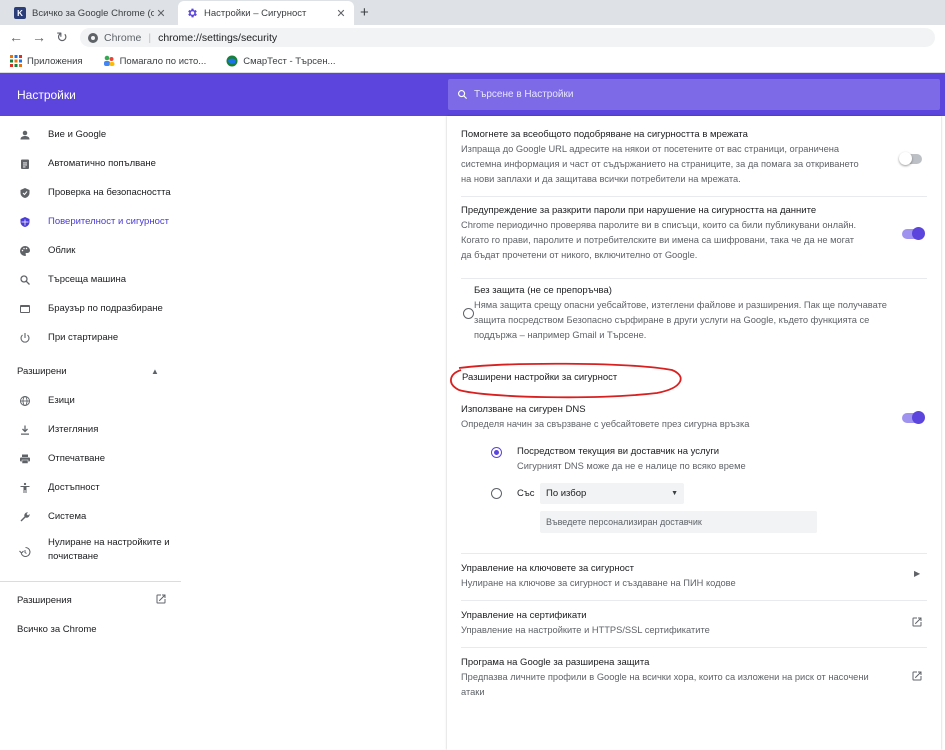  Describe the element at coordinates (548, 568) in the screenshot. I see `setting-title: Управление на ключовете за сигурност` at that location.